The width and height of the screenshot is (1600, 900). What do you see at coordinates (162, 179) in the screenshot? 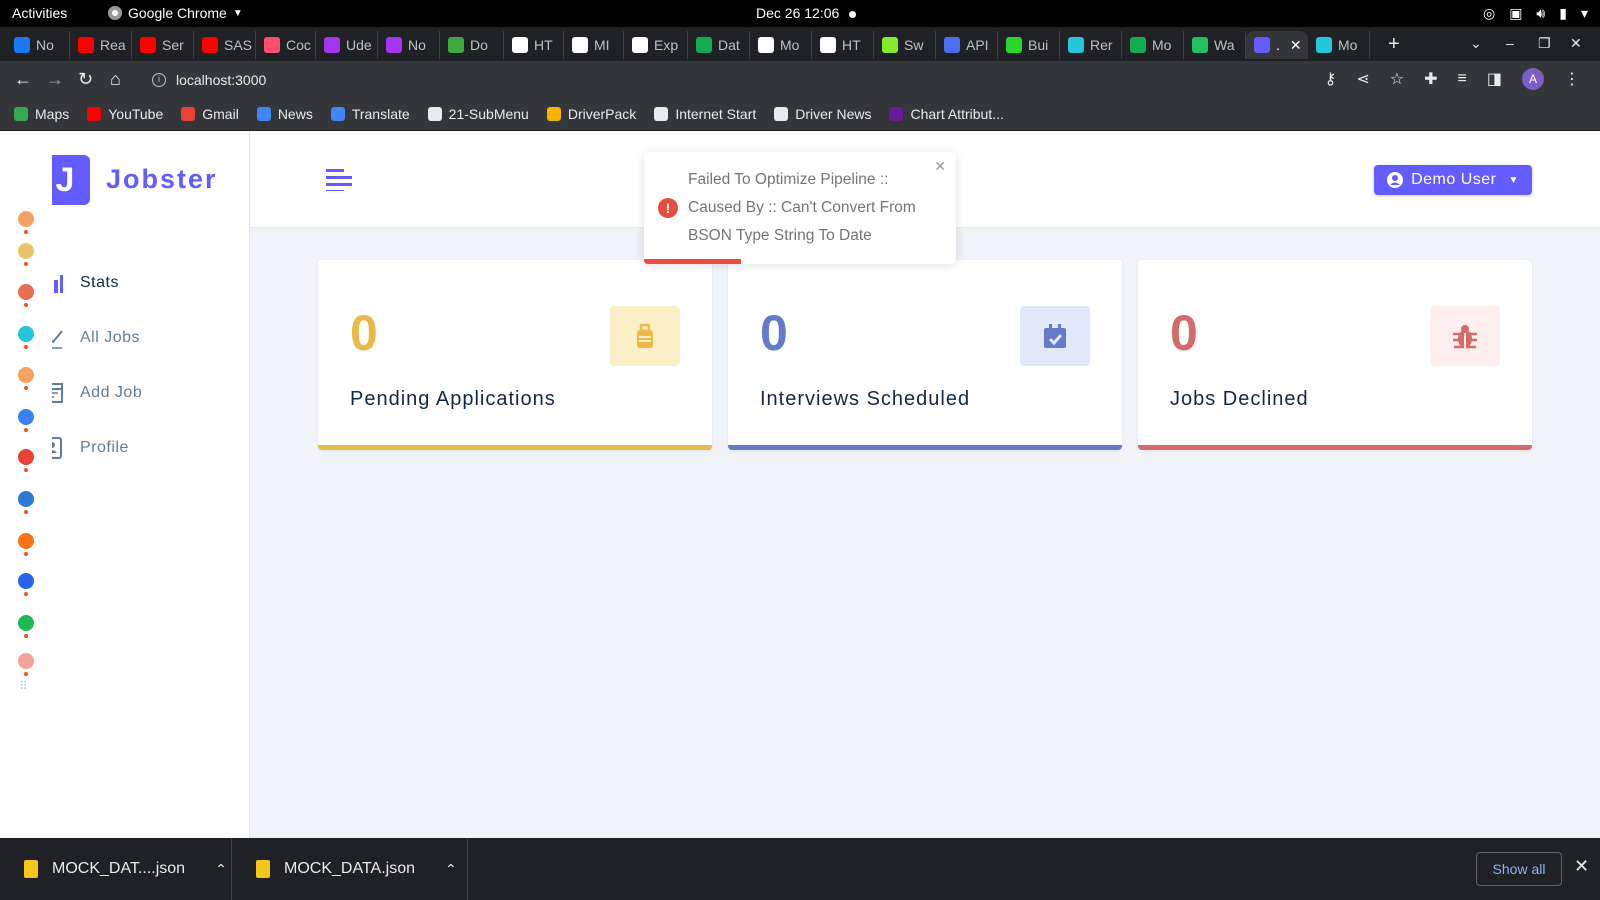
I see `logo-text: Jobster` at bounding box center [162, 179].